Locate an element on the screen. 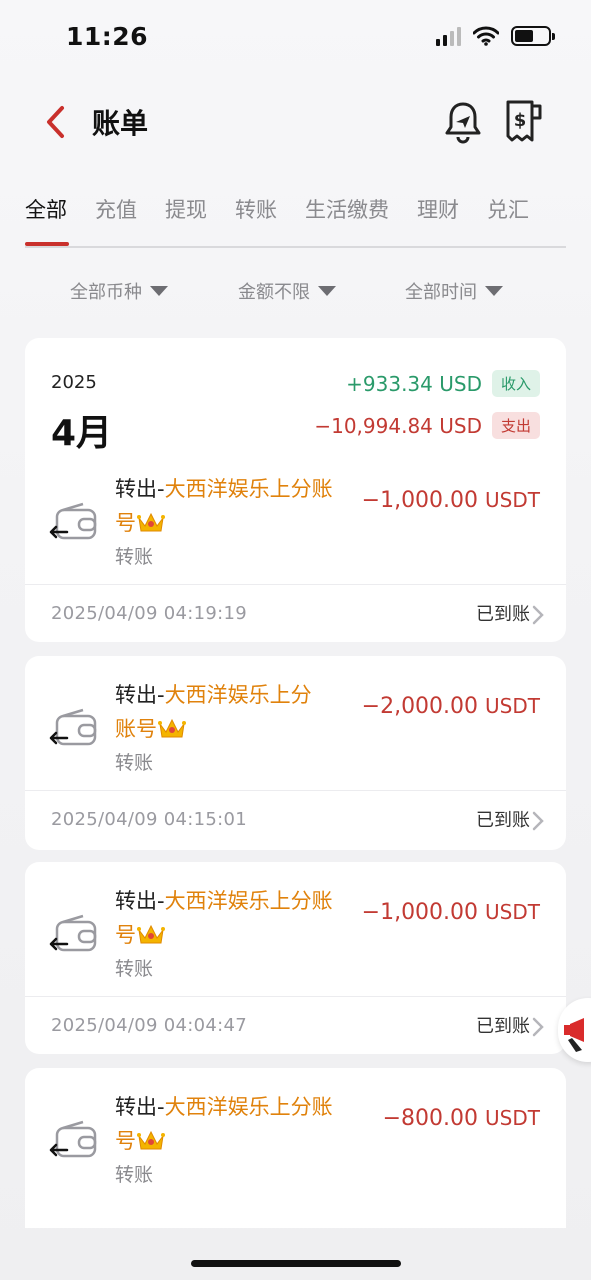 Image resolution: width=591 pixels, height=1280 pixels. header: 账单 $ is located at coordinates (295, 122).